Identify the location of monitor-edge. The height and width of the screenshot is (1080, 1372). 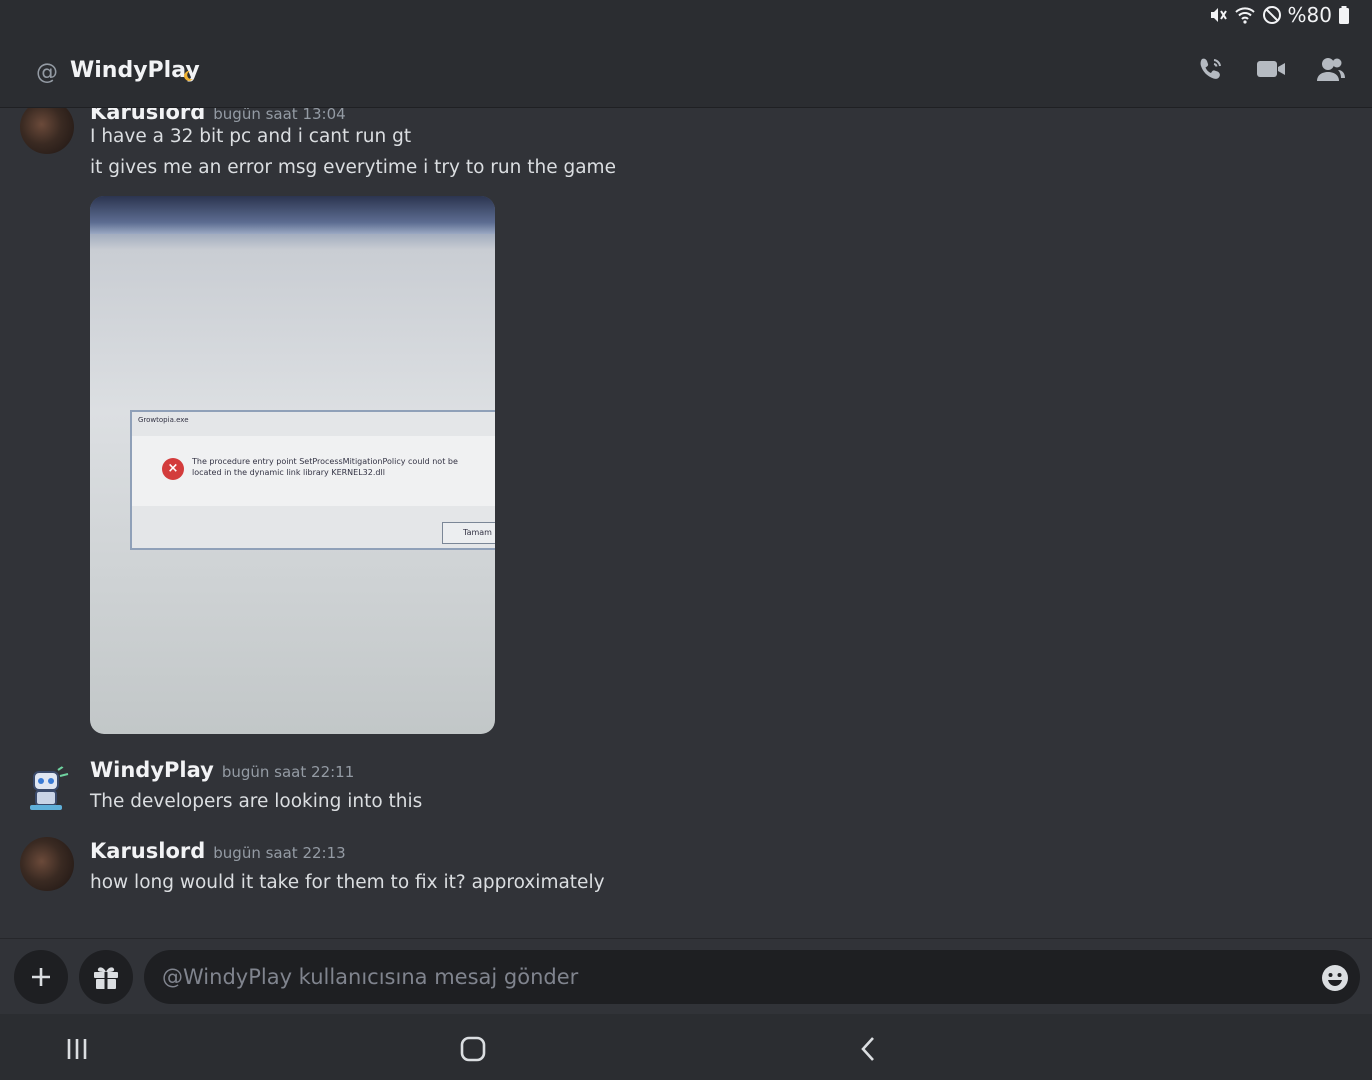
(292, 215).